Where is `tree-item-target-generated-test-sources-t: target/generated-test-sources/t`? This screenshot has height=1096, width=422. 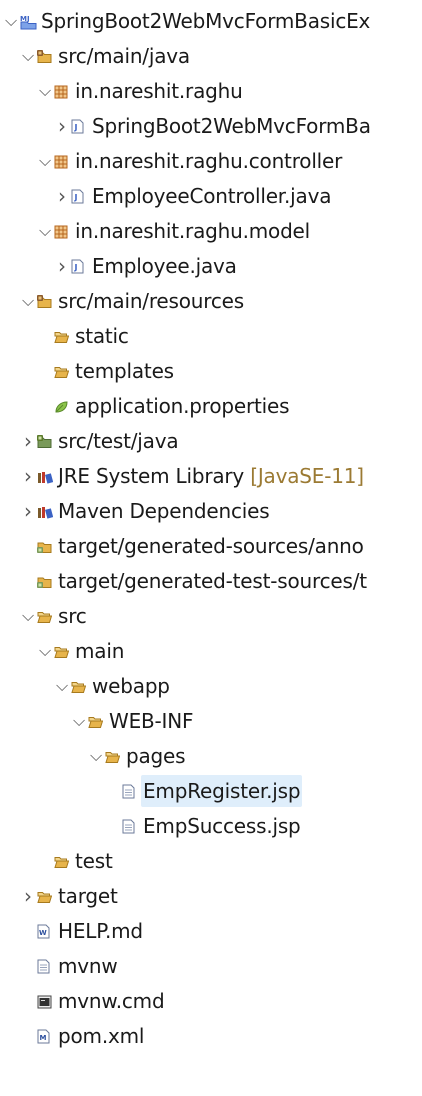
tree-item-target-generated-test-sources-t: target/generated-test-sources/t is located at coordinates (211, 581).